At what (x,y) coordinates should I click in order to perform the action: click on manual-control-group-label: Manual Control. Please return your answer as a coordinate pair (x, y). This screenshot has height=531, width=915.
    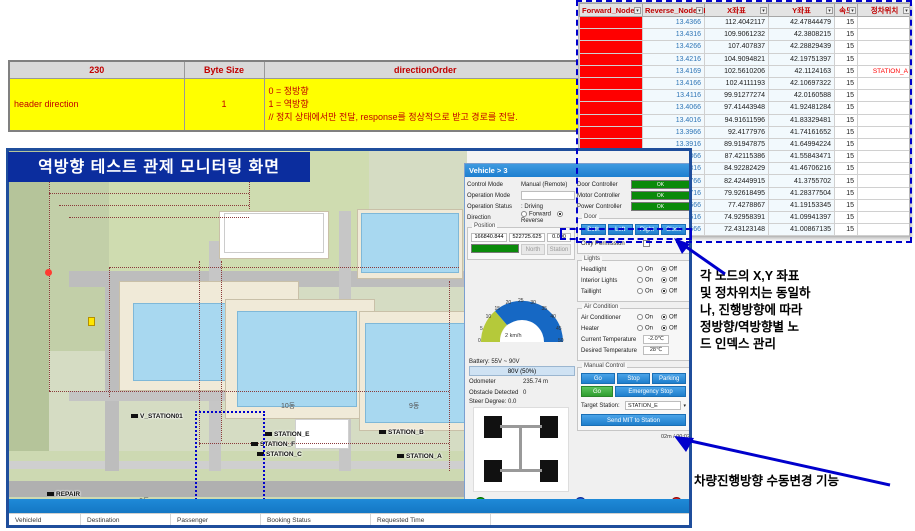
    Looking at the image, I should click on (604, 366).